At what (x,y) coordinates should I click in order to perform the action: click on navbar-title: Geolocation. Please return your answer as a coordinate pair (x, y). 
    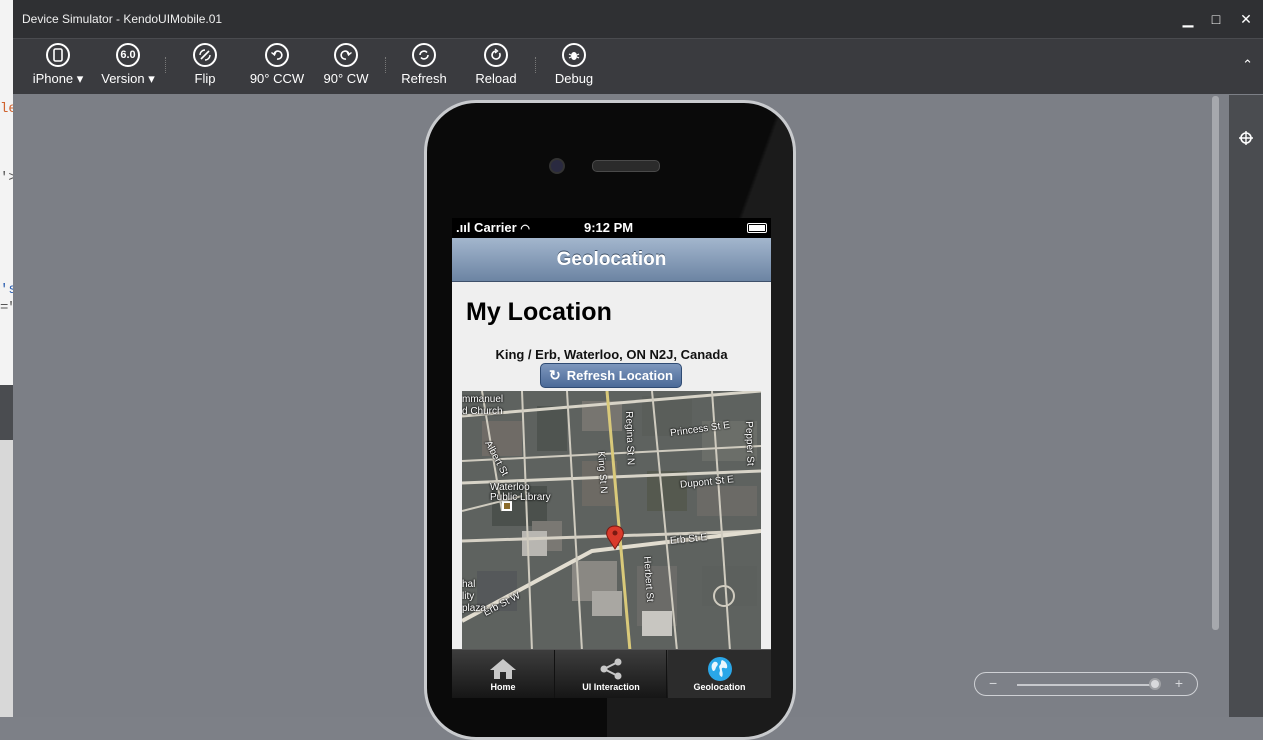
    Looking at the image, I should click on (611, 259).